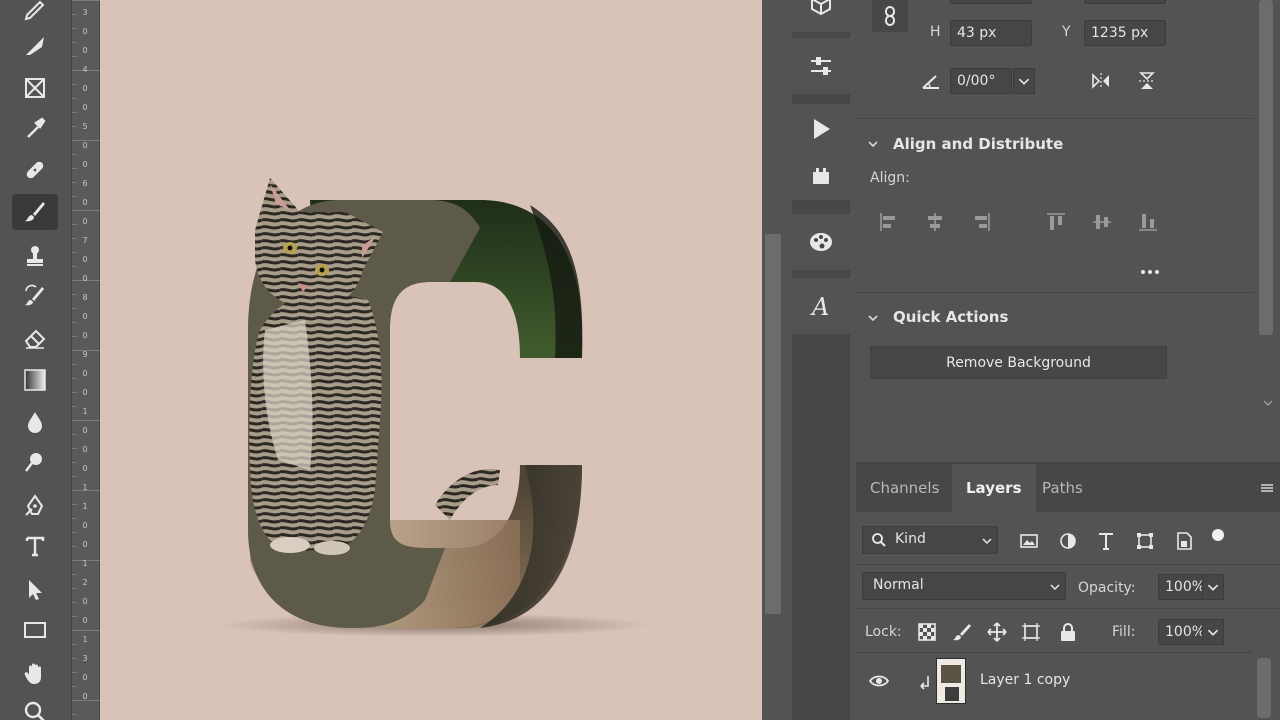  Describe the element at coordinates (35, 13) in the screenshot. I see `tool-spot-healing` at that location.